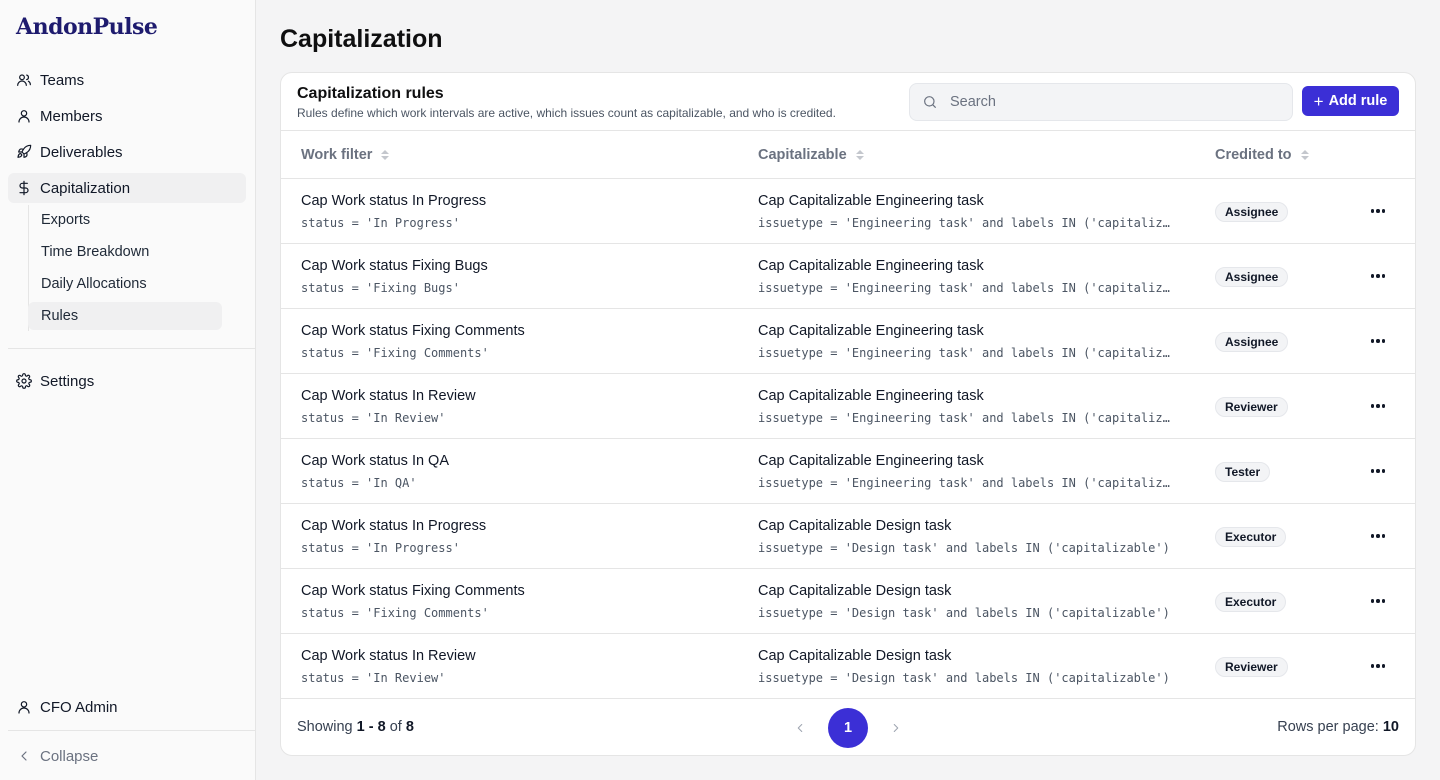  What do you see at coordinates (125, 252) in the screenshot?
I see `sidebar-subitem-time-breakdown: Time Breakdown` at bounding box center [125, 252].